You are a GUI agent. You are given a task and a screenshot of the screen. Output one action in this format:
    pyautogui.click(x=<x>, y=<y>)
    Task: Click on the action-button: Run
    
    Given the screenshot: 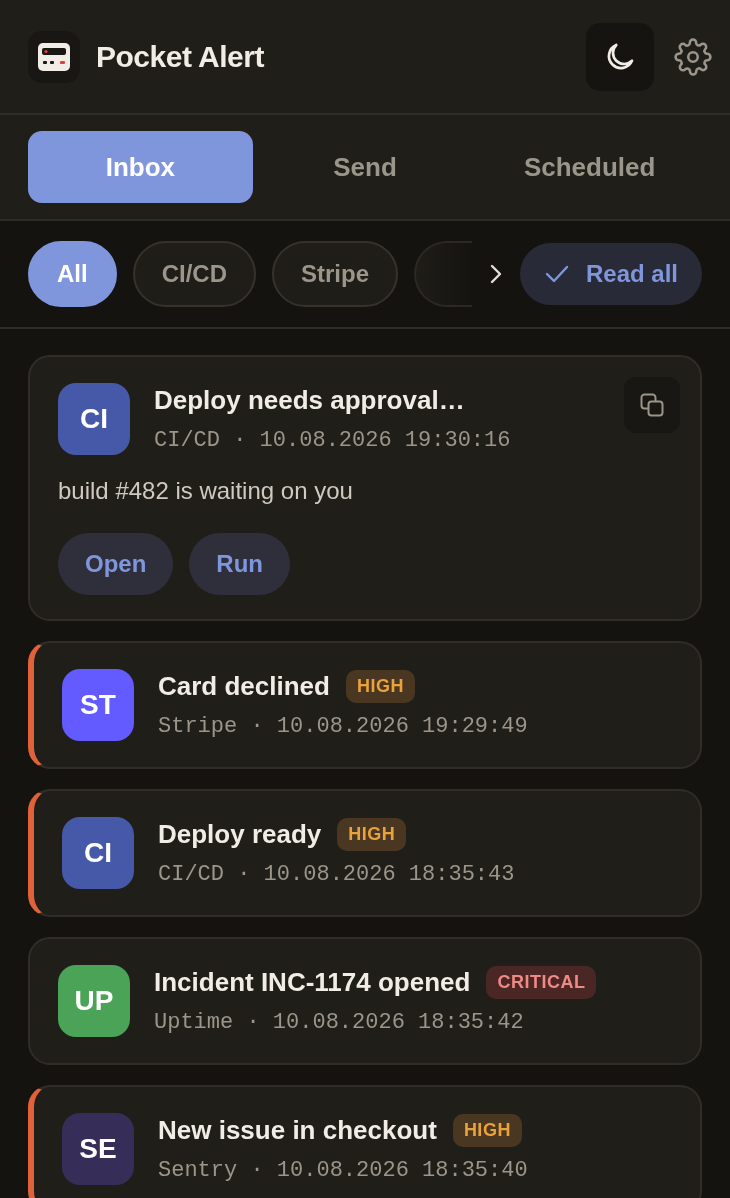 What is the action you would take?
    pyautogui.click(x=239, y=564)
    